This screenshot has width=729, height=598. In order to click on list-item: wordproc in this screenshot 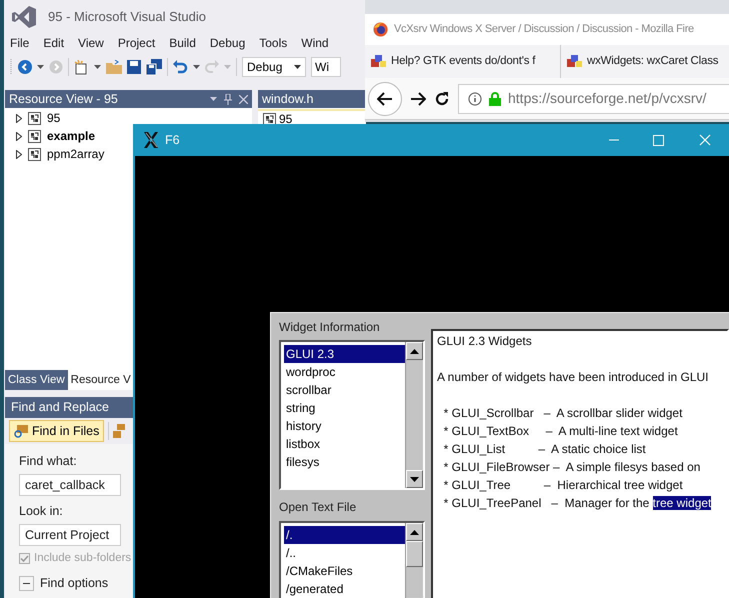, I will do `click(344, 372)`.